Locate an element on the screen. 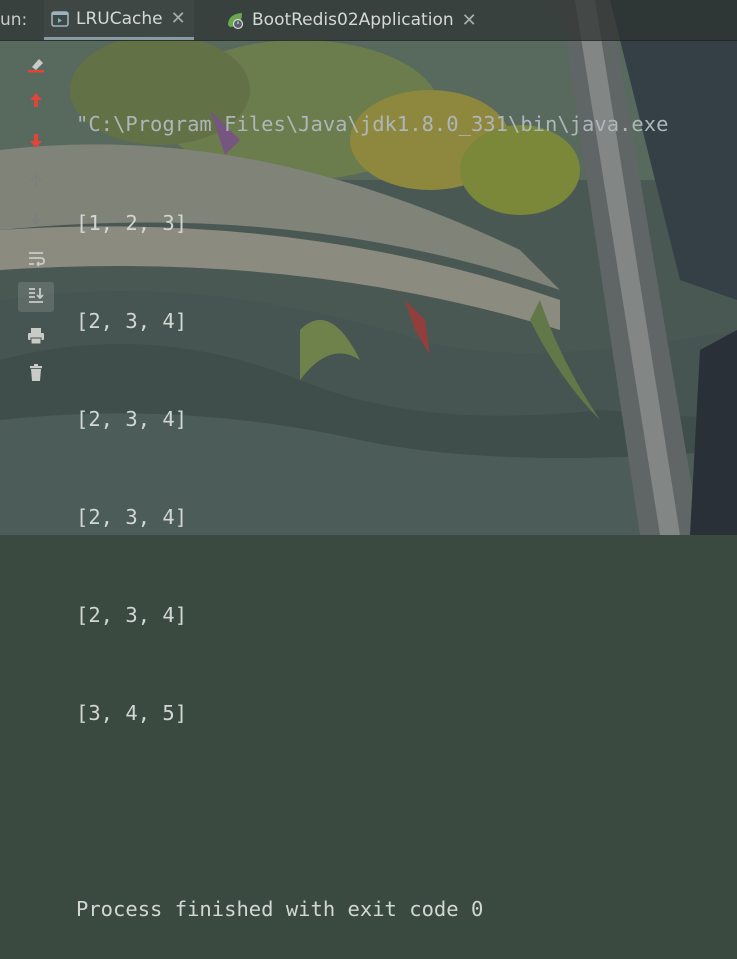  delete-icon is located at coordinates (36, 375).